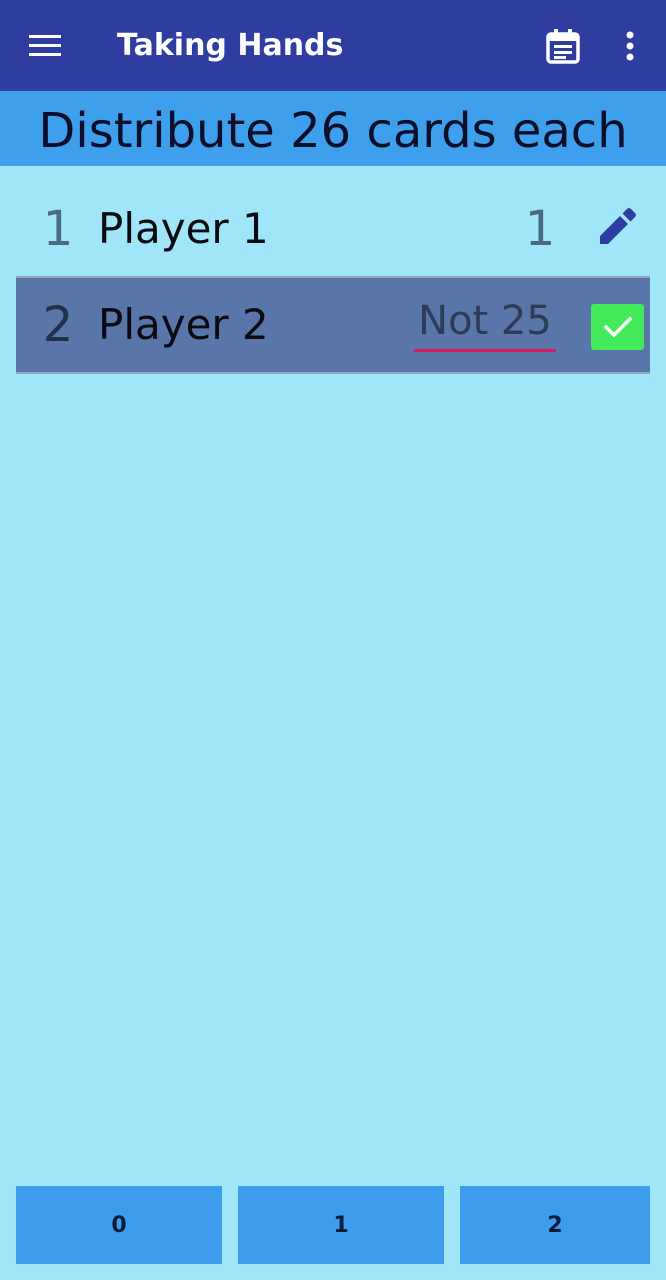 The height and width of the screenshot is (1280, 666). I want to click on more-vertical-icon, so click(630, 46).